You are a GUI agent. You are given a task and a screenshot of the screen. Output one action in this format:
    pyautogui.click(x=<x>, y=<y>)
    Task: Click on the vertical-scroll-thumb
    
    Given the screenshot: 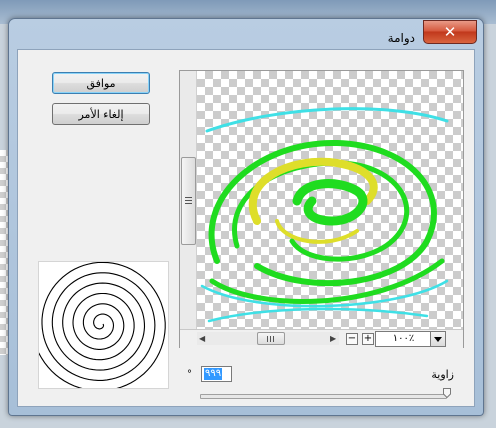 What is the action you would take?
    pyautogui.click(x=188, y=201)
    